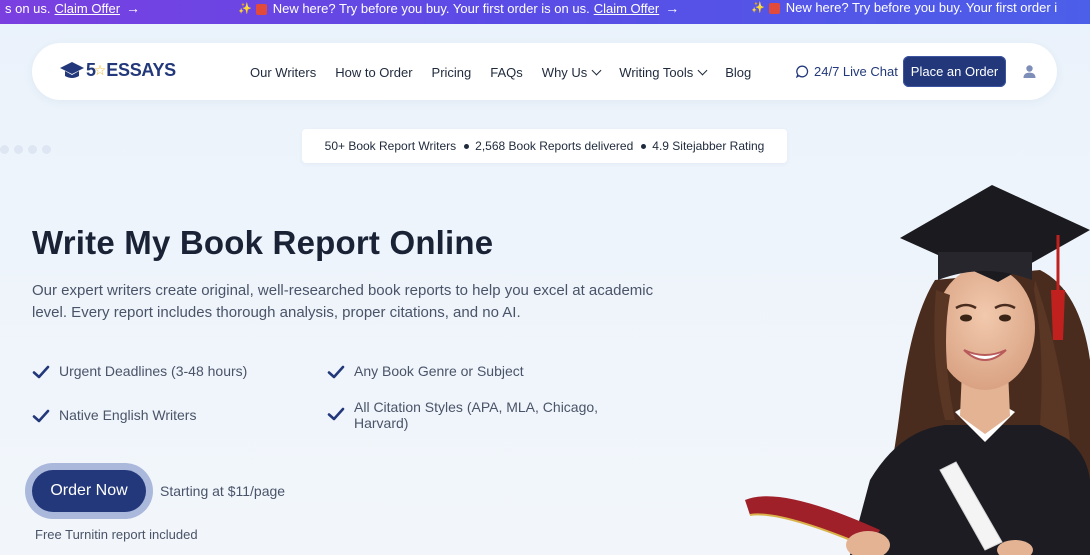  What do you see at coordinates (554, 146) in the screenshot?
I see `stat-delivered: 2,568 Book Reports delivered` at bounding box center [554, 146].